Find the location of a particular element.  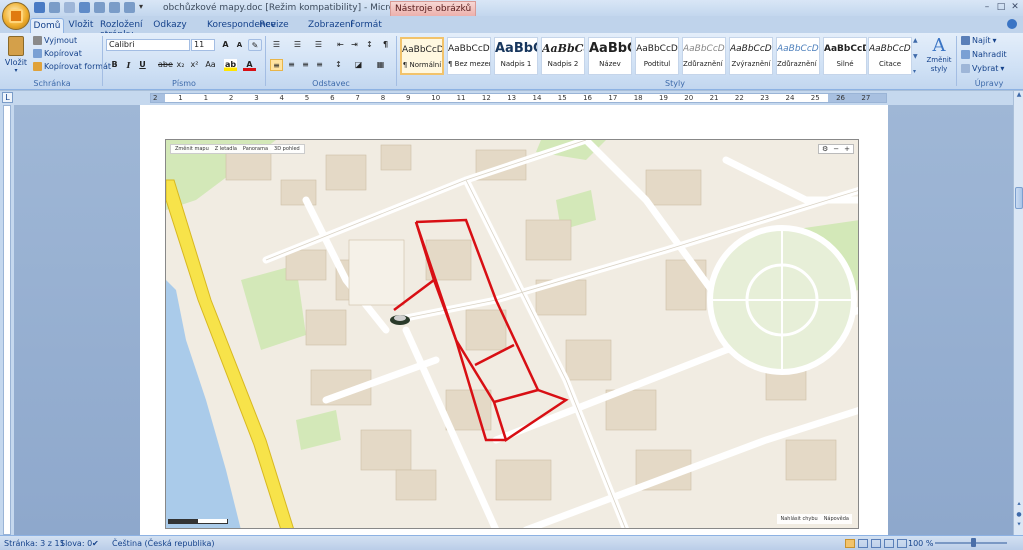

copy-button: Kopírovat is located at coordinates (57, 53).